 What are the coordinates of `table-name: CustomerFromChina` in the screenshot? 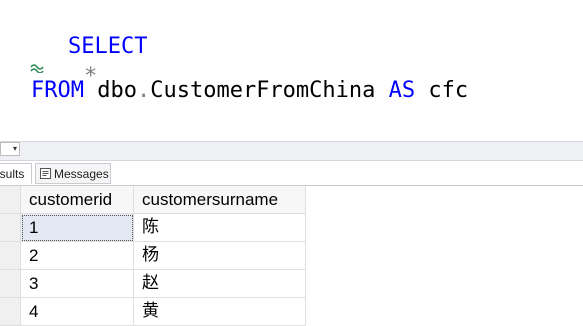 It's located at (262, 90).